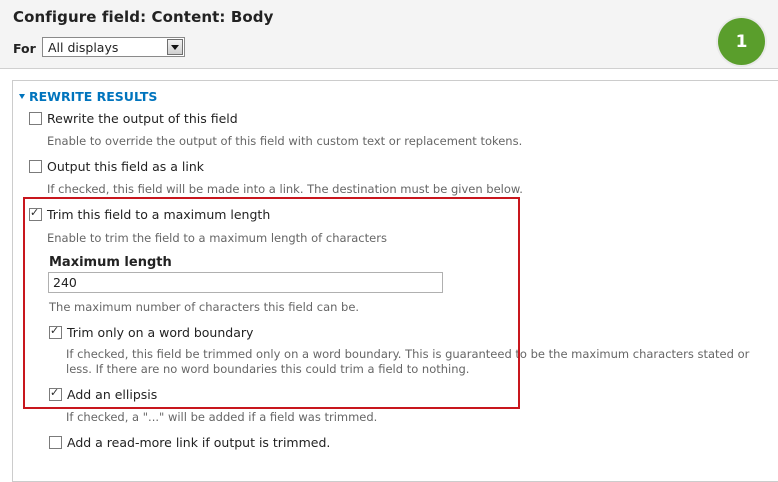  I want to click on rewrite-output-checkbox, so click(35, 118).